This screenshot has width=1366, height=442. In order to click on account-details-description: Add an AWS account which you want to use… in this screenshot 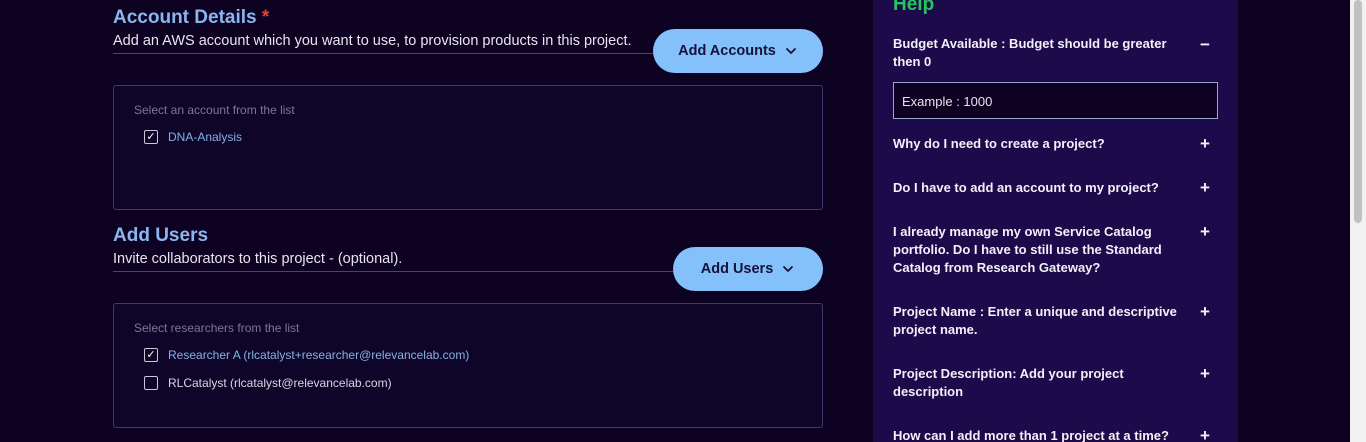, I will do `click(372, 41)`.